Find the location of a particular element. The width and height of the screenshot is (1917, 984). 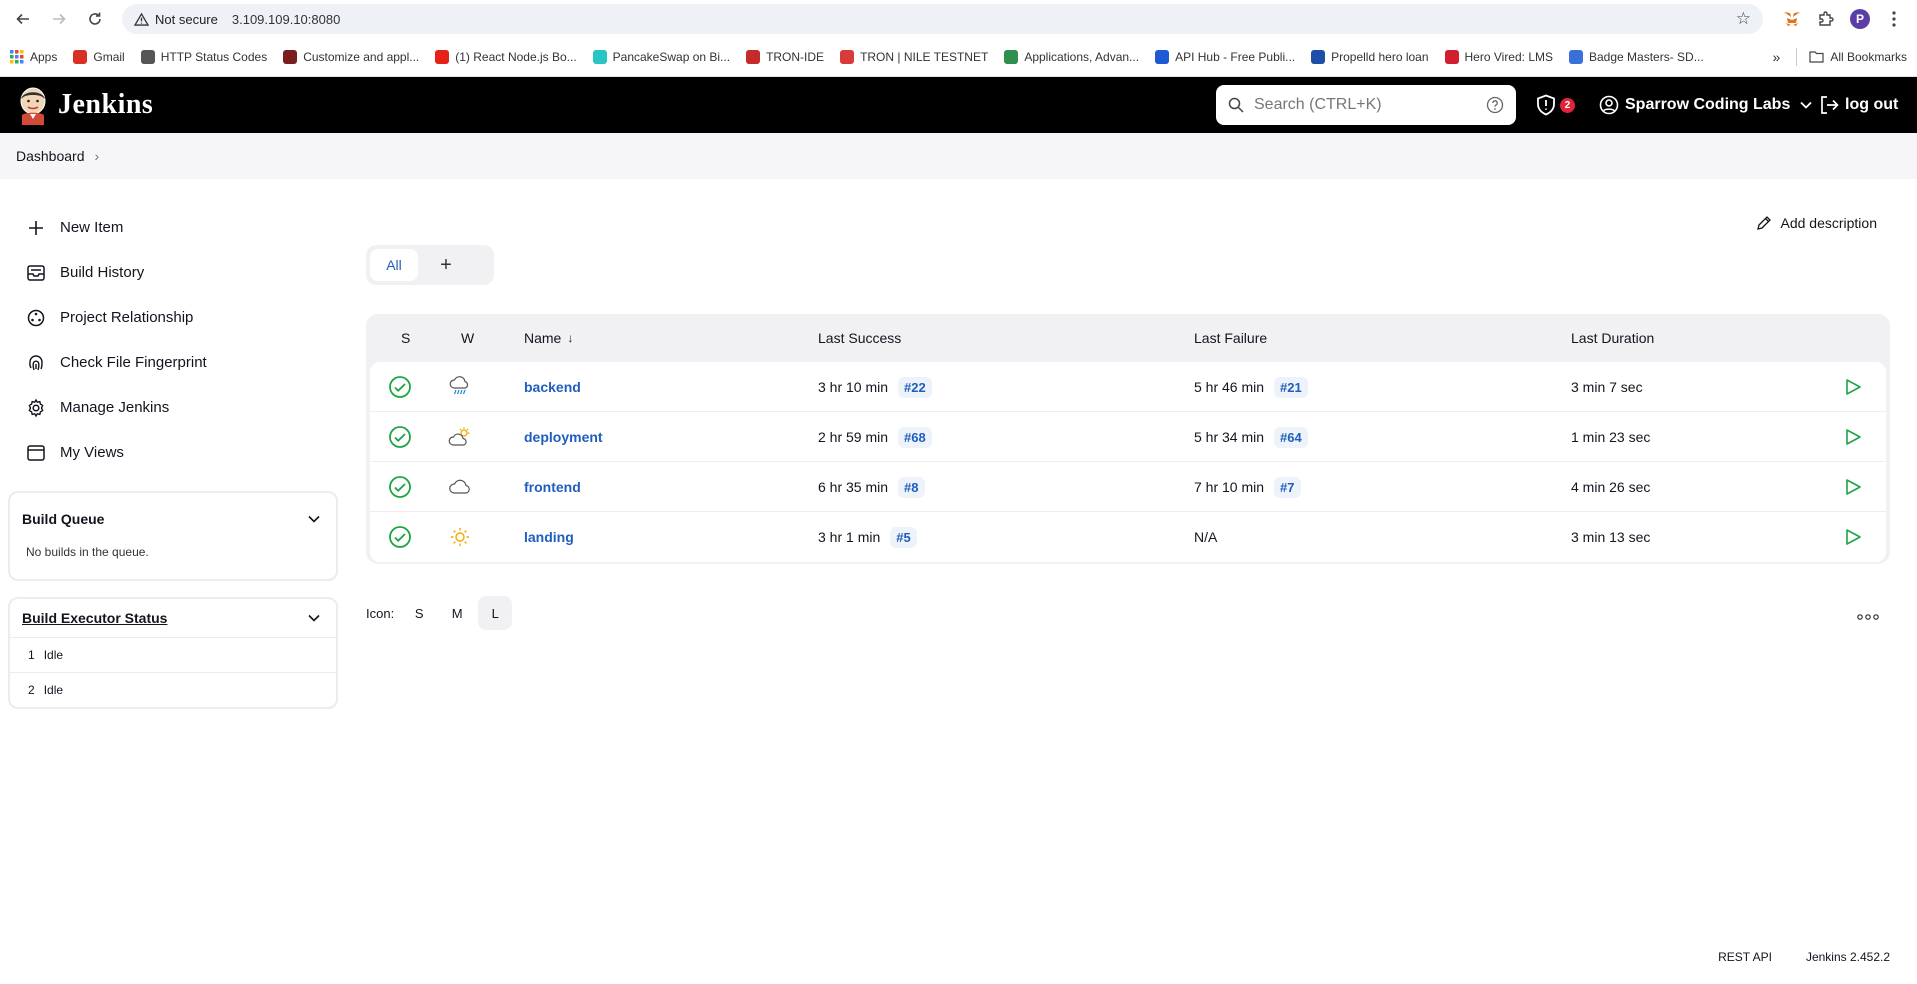

table-row: landing 3 hr 1 min #5 N/A 3 min 13 sec is located at coordinates (1128, 537).